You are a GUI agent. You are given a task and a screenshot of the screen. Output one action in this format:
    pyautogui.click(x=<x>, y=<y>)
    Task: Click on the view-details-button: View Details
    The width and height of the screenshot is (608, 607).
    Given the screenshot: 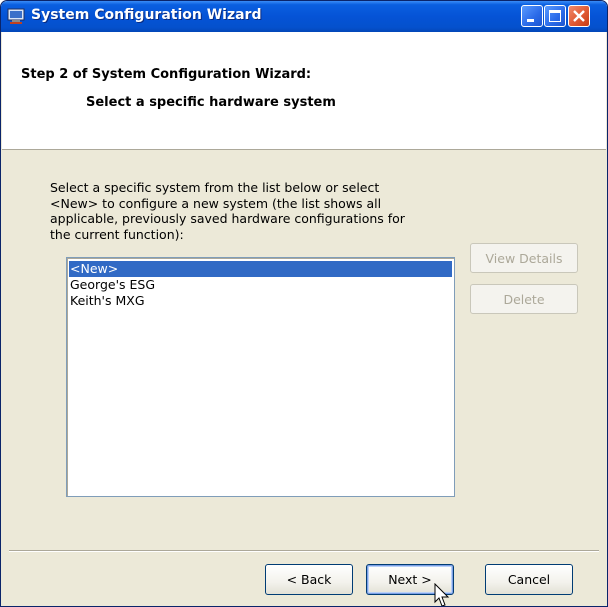 What is the action you would take?
    pyautogui.click(x=524, y=258)
    